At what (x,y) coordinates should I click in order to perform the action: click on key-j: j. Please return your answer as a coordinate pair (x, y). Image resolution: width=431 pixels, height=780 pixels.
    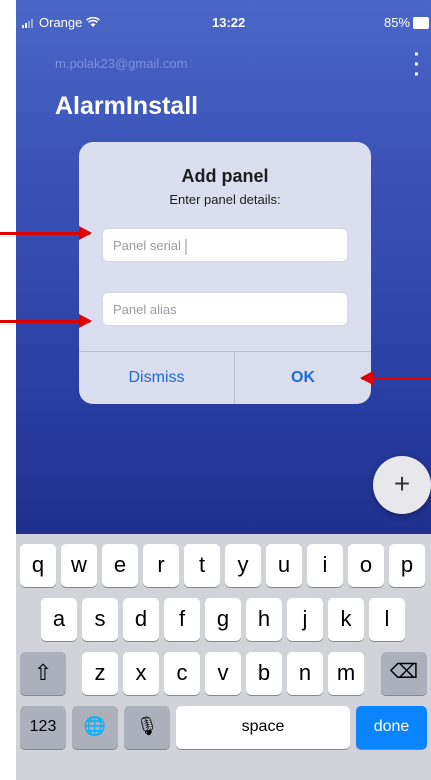
    Looking at the image, I should click on (305, 619).